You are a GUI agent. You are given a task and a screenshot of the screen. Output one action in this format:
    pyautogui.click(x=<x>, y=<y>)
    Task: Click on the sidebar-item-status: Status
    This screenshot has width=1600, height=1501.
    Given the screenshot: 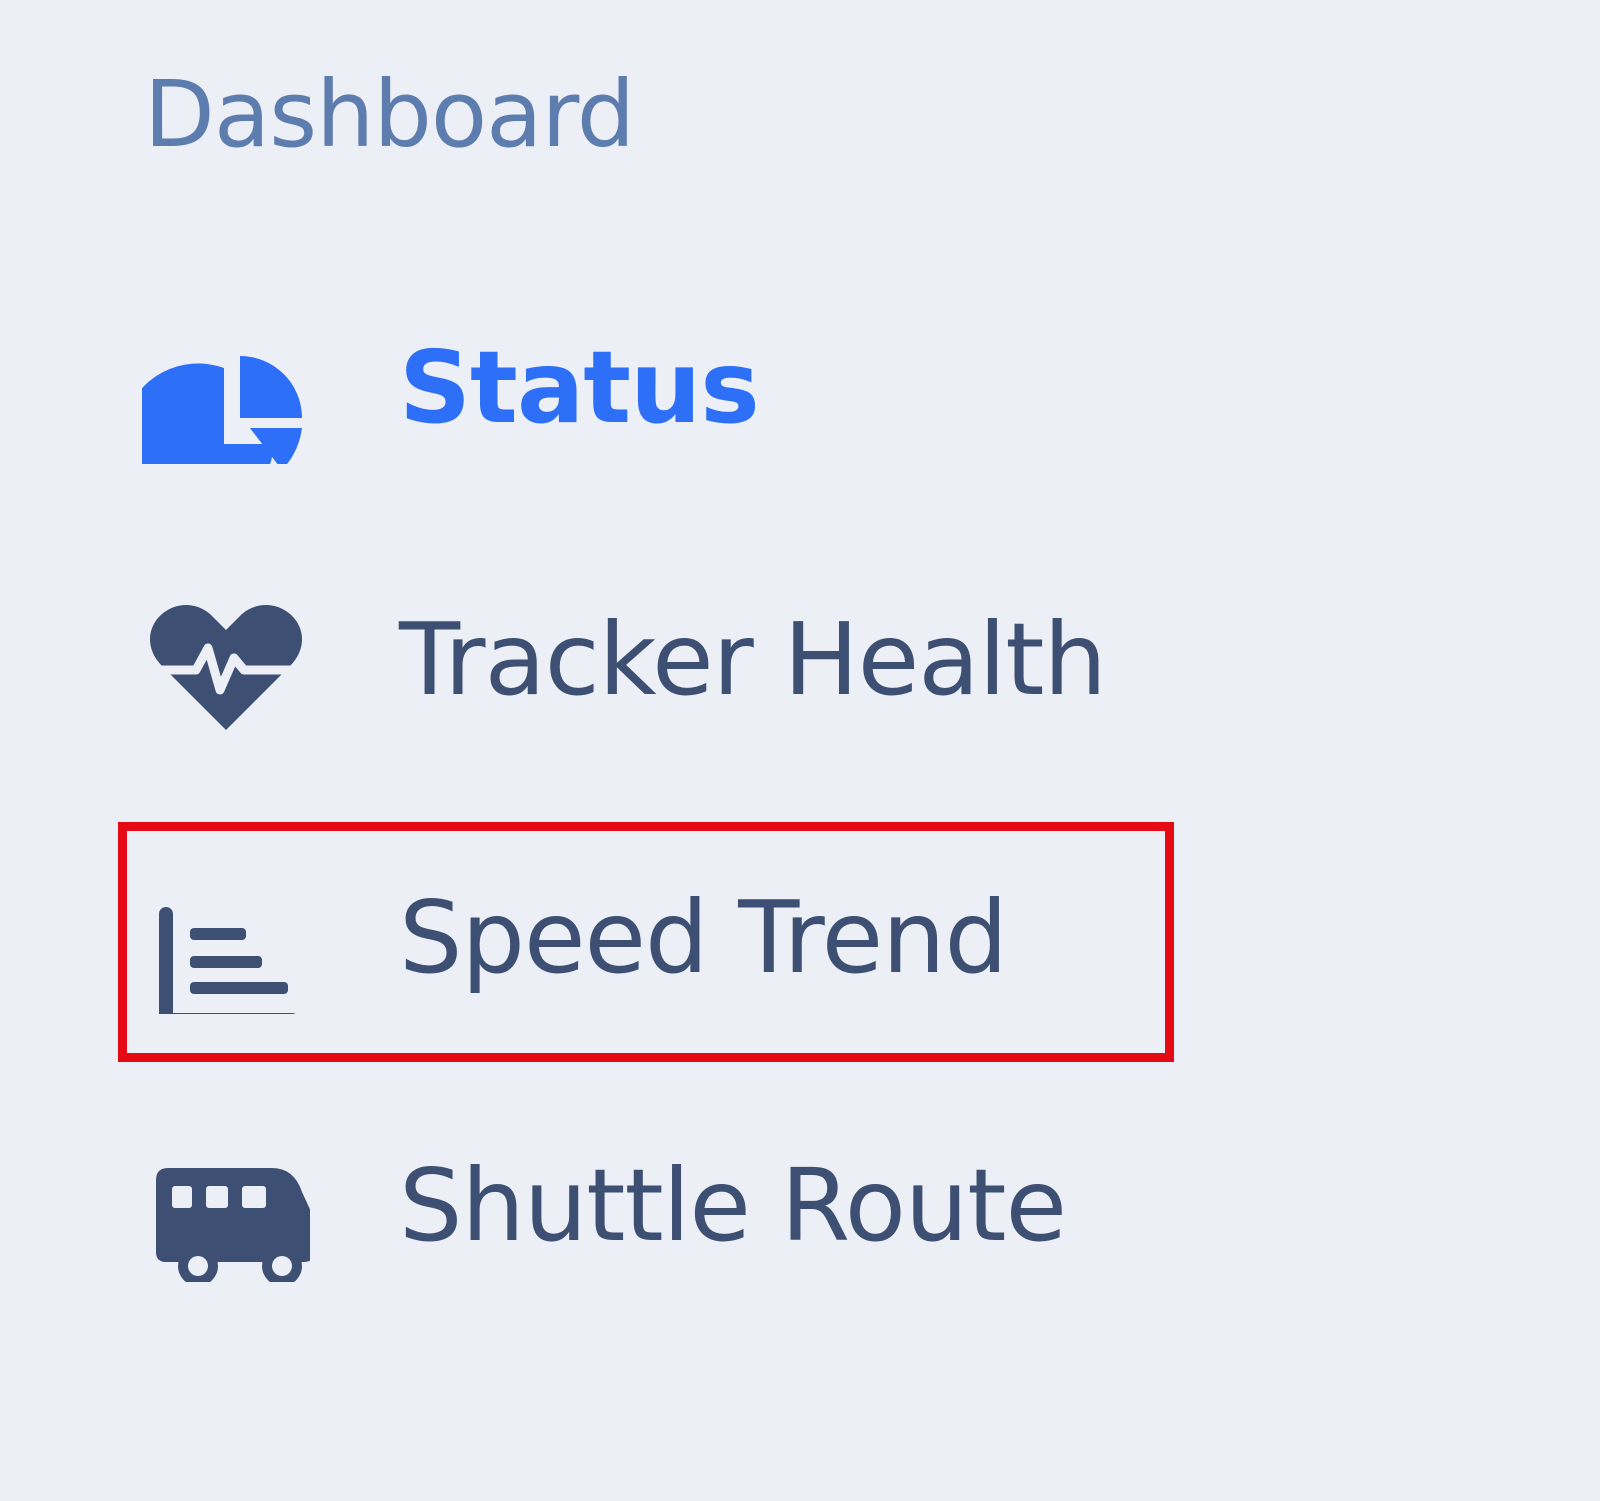 What is the action you would take?
    pyautogui.click(x=648, y=392)
    